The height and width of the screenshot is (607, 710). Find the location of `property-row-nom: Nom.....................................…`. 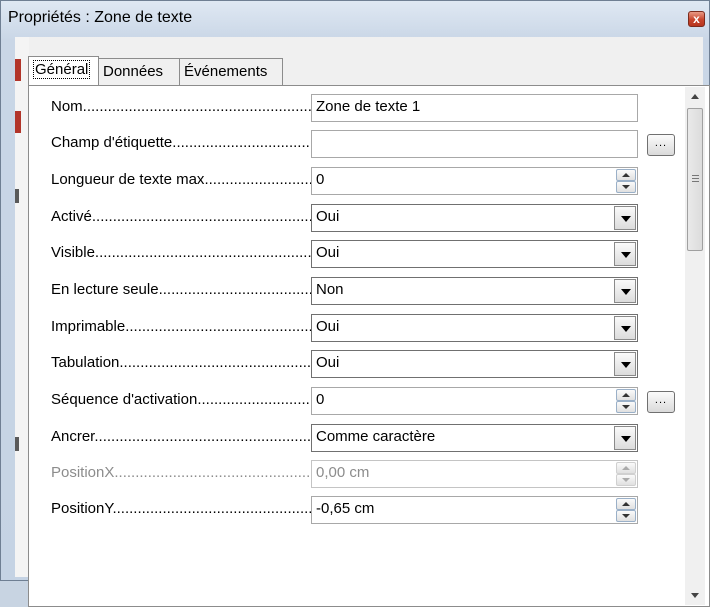

property-row-nom: Nom.....................................… is located at coordinates (369, 108).